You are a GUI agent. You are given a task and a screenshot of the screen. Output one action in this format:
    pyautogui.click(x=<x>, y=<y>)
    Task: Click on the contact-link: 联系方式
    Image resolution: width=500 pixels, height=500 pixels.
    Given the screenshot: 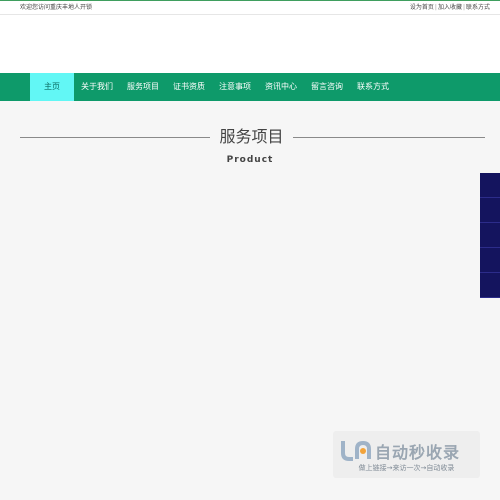 What is the action you would take?
    pyautogui.click(x=478, y=7)
    